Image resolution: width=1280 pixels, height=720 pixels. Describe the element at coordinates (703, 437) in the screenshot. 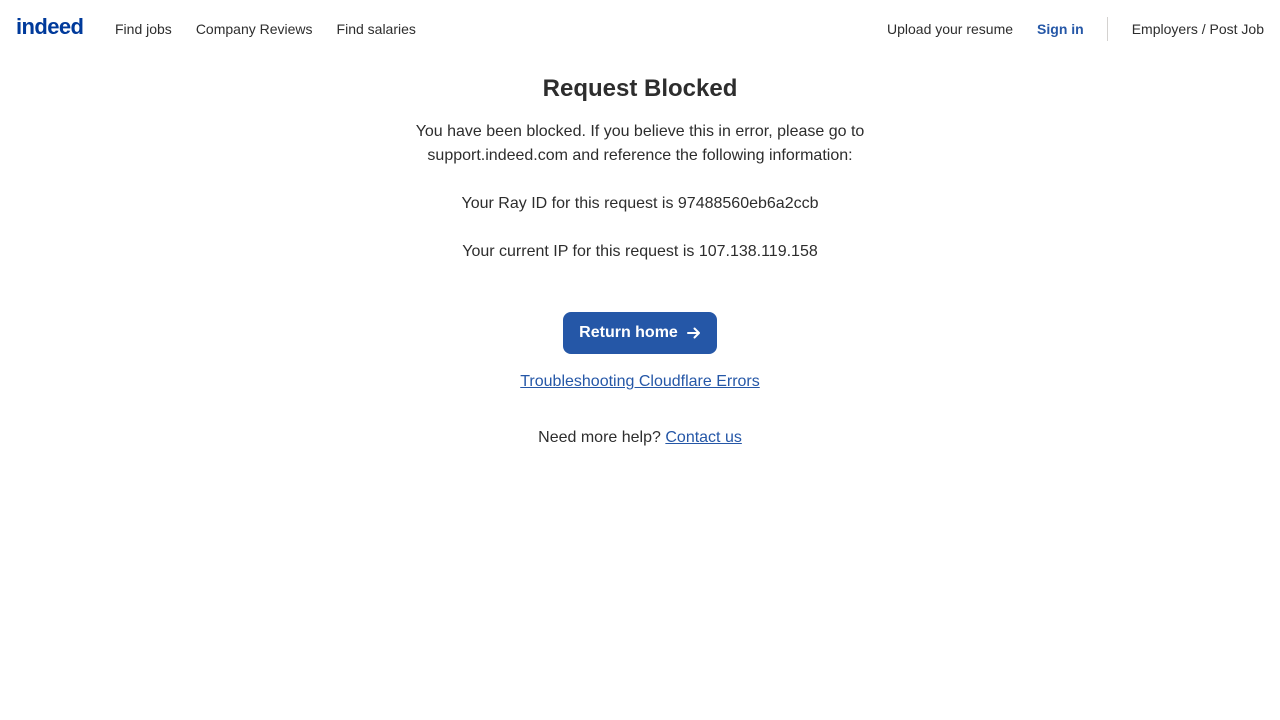

I see `contact-us-link: Contact us` at that location.